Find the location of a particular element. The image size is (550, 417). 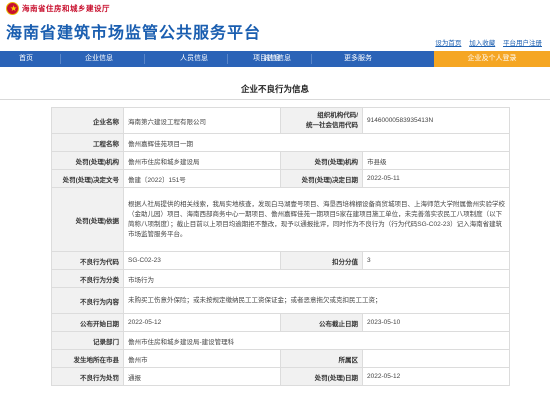

project-label: 工程名称 is located at coordinates (87, 142).